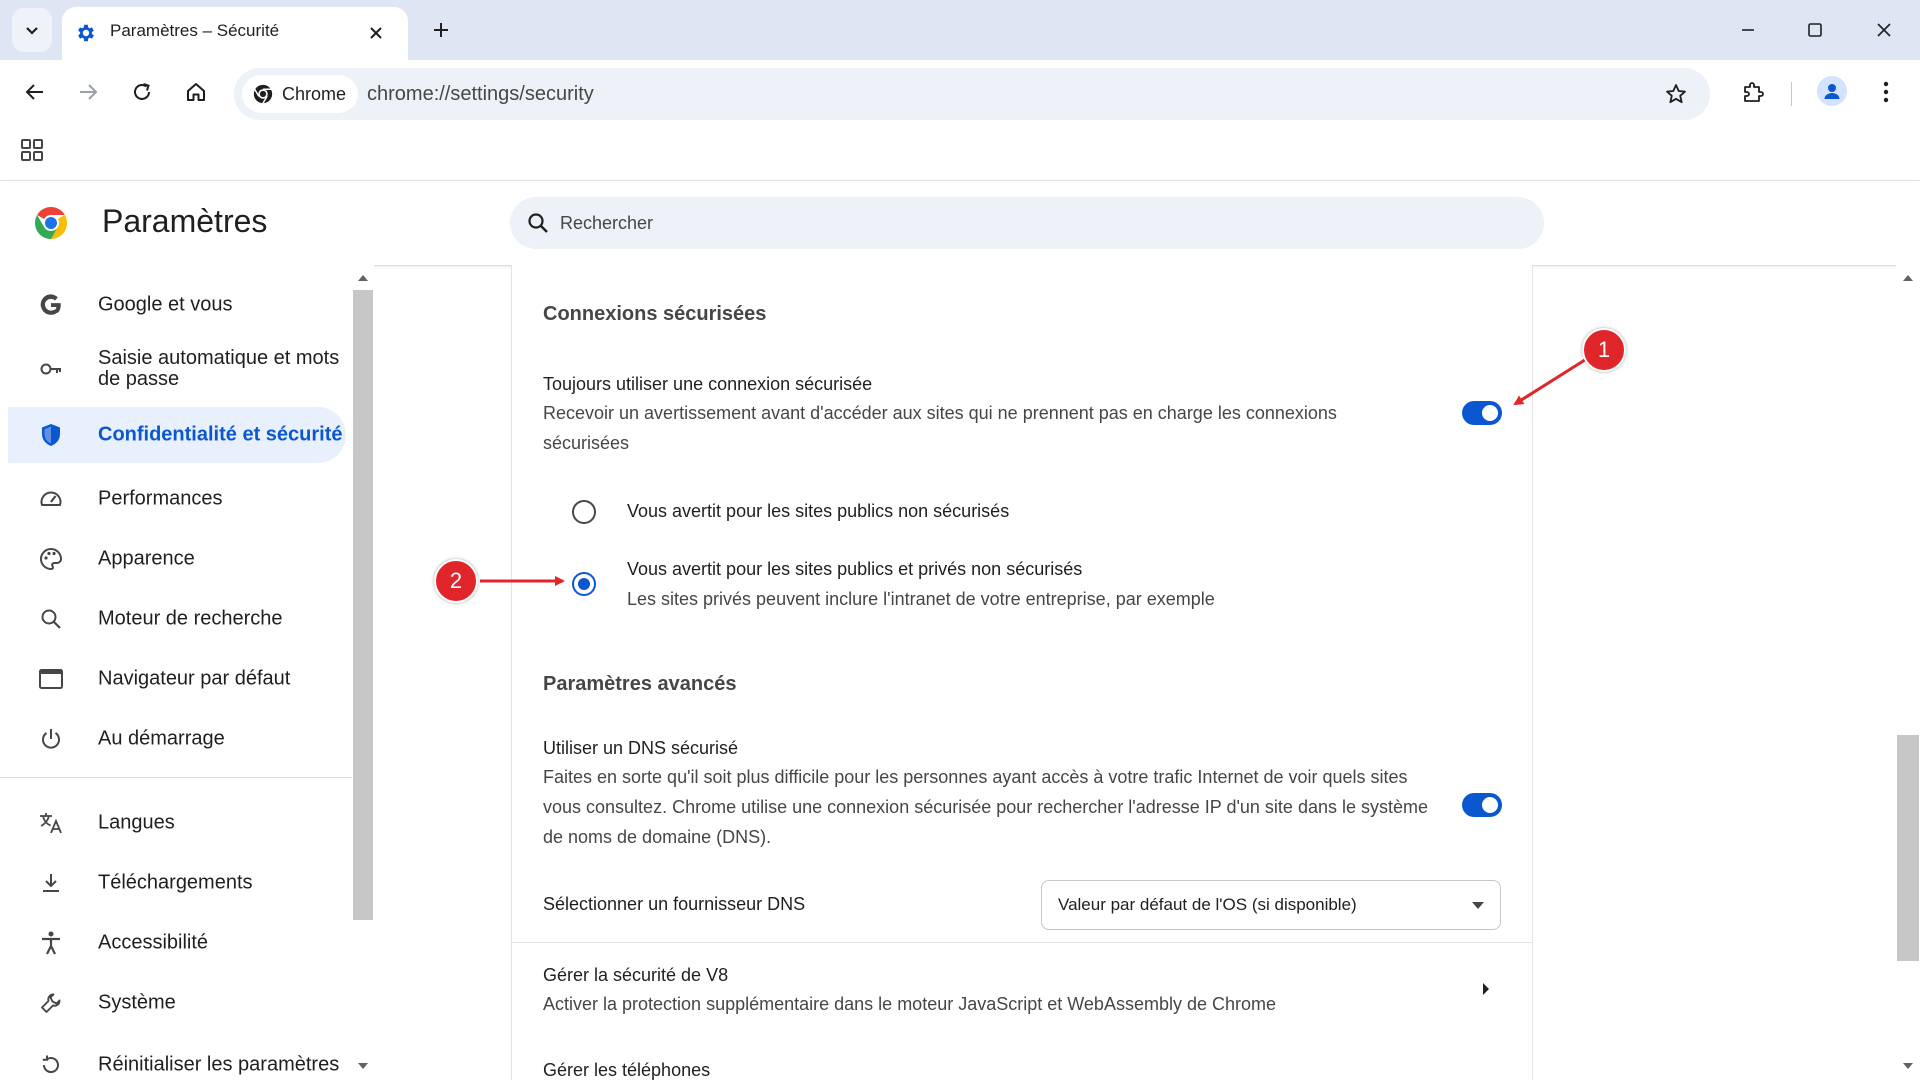  What do you see at coordinates (1604, 350) in the screenshot?
I see `annotation-badge-1: 1` at bounding box center [1604, 350].